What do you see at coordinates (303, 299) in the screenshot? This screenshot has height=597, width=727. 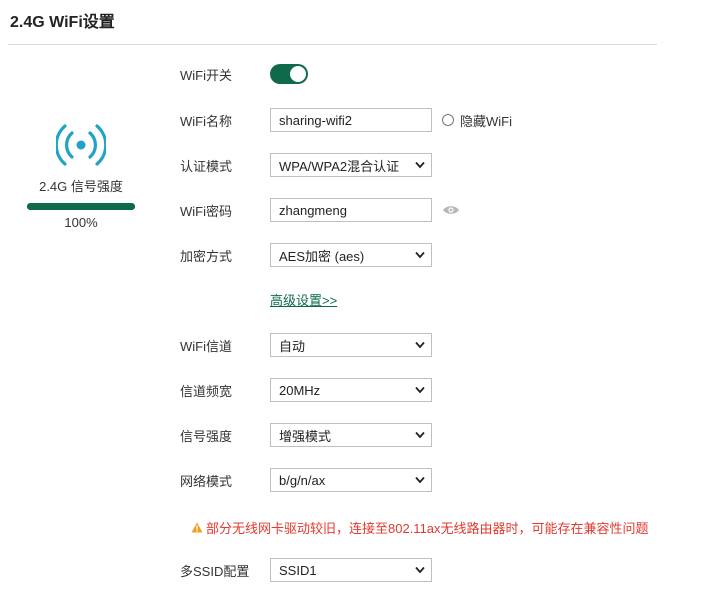 I see `advanced-settings-link: 高级设置>>` at bounding box center [303, 299].